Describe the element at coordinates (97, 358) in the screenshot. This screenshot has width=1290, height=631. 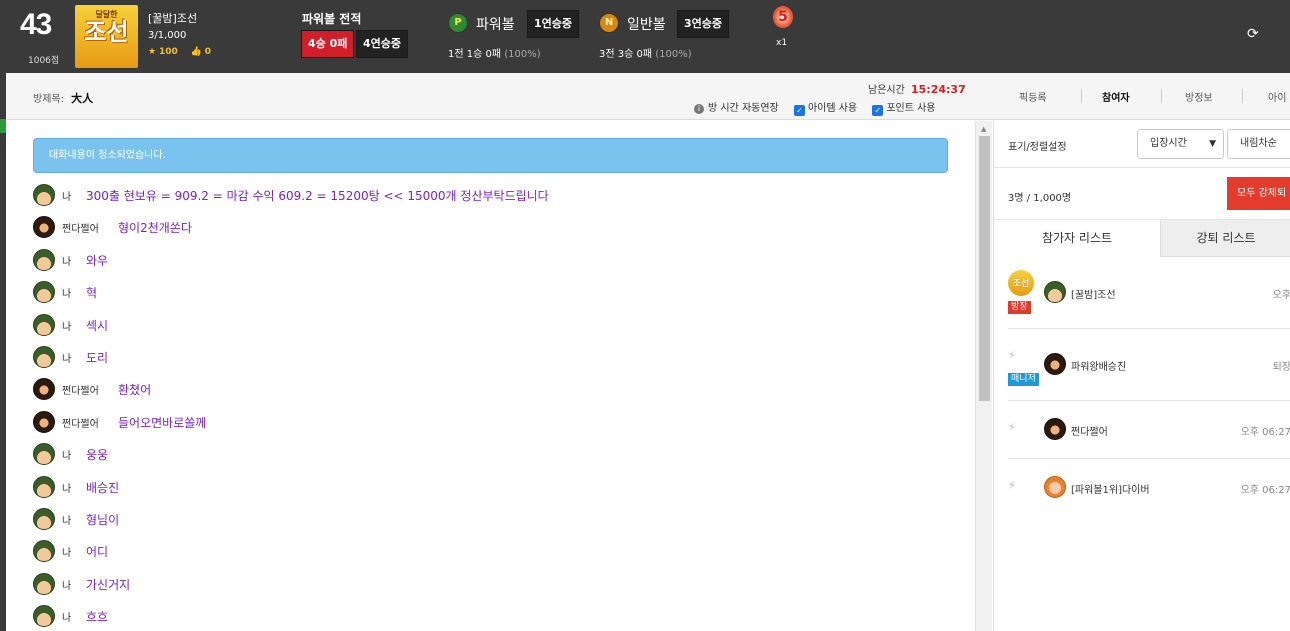
I see `chat-message-text: 도리` at that location.